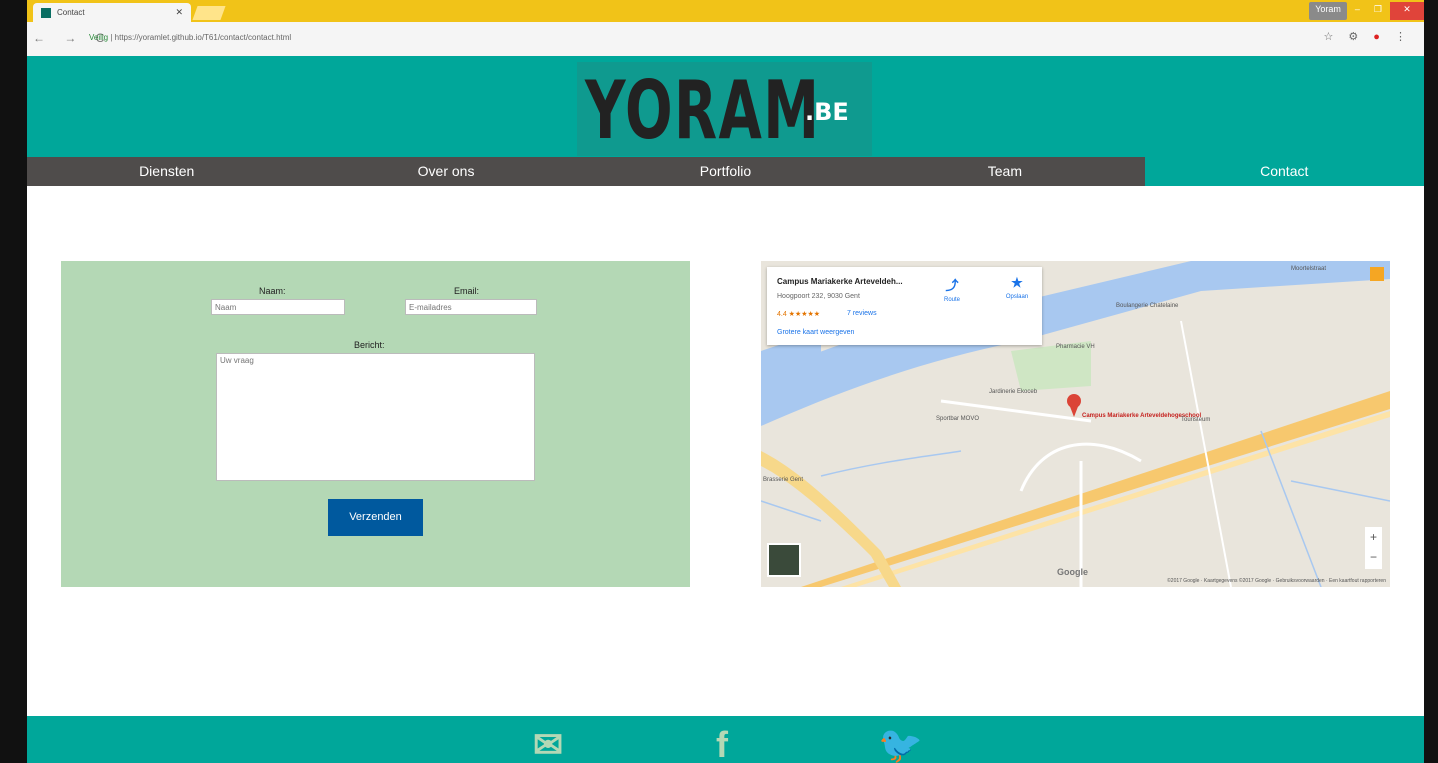  Describe the element at coordinates (1378, 11) in the screenshot. I see `maximize-button: ❐` at that location.